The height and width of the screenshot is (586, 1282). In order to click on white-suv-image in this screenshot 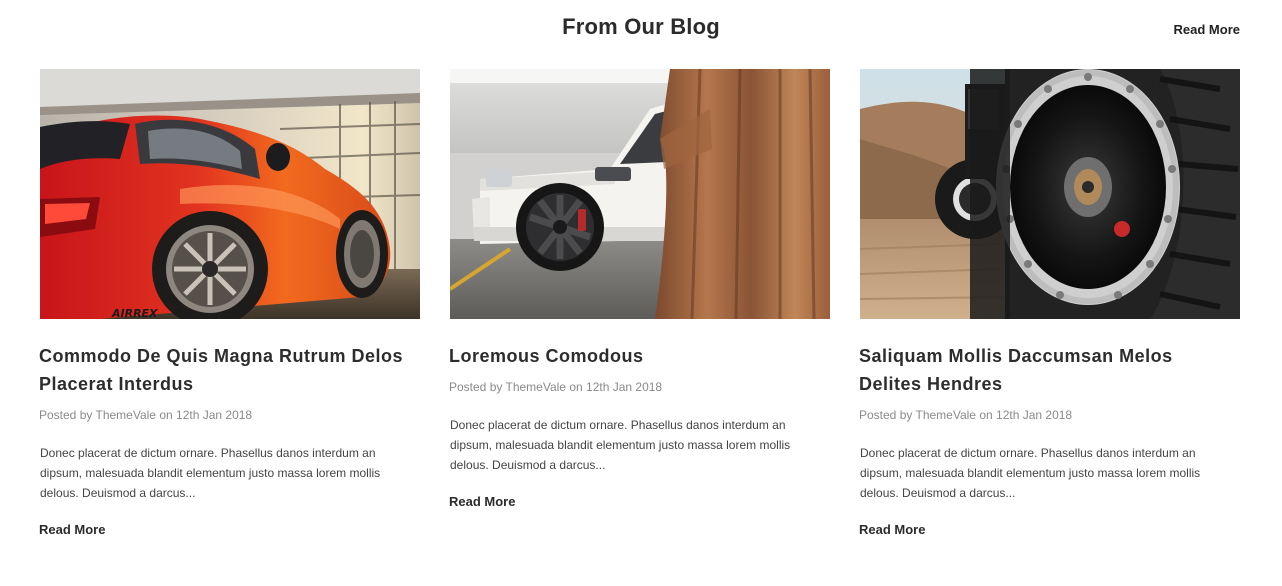, I will do `click(640, 194)`.